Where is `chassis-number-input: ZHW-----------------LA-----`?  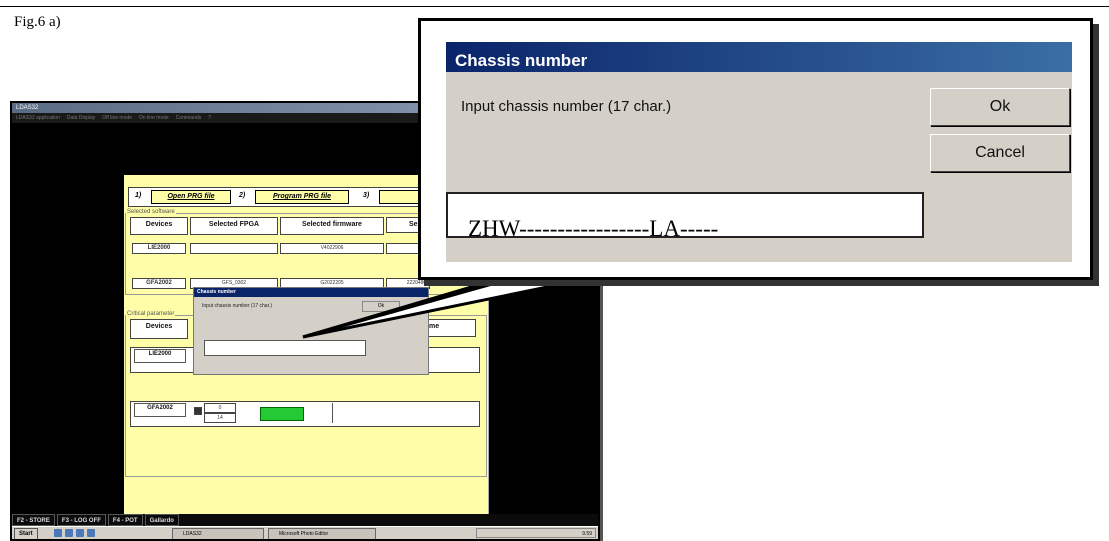
chassis-number-input: ZHW-----------------LA----- is located at coordinates (685, 215).